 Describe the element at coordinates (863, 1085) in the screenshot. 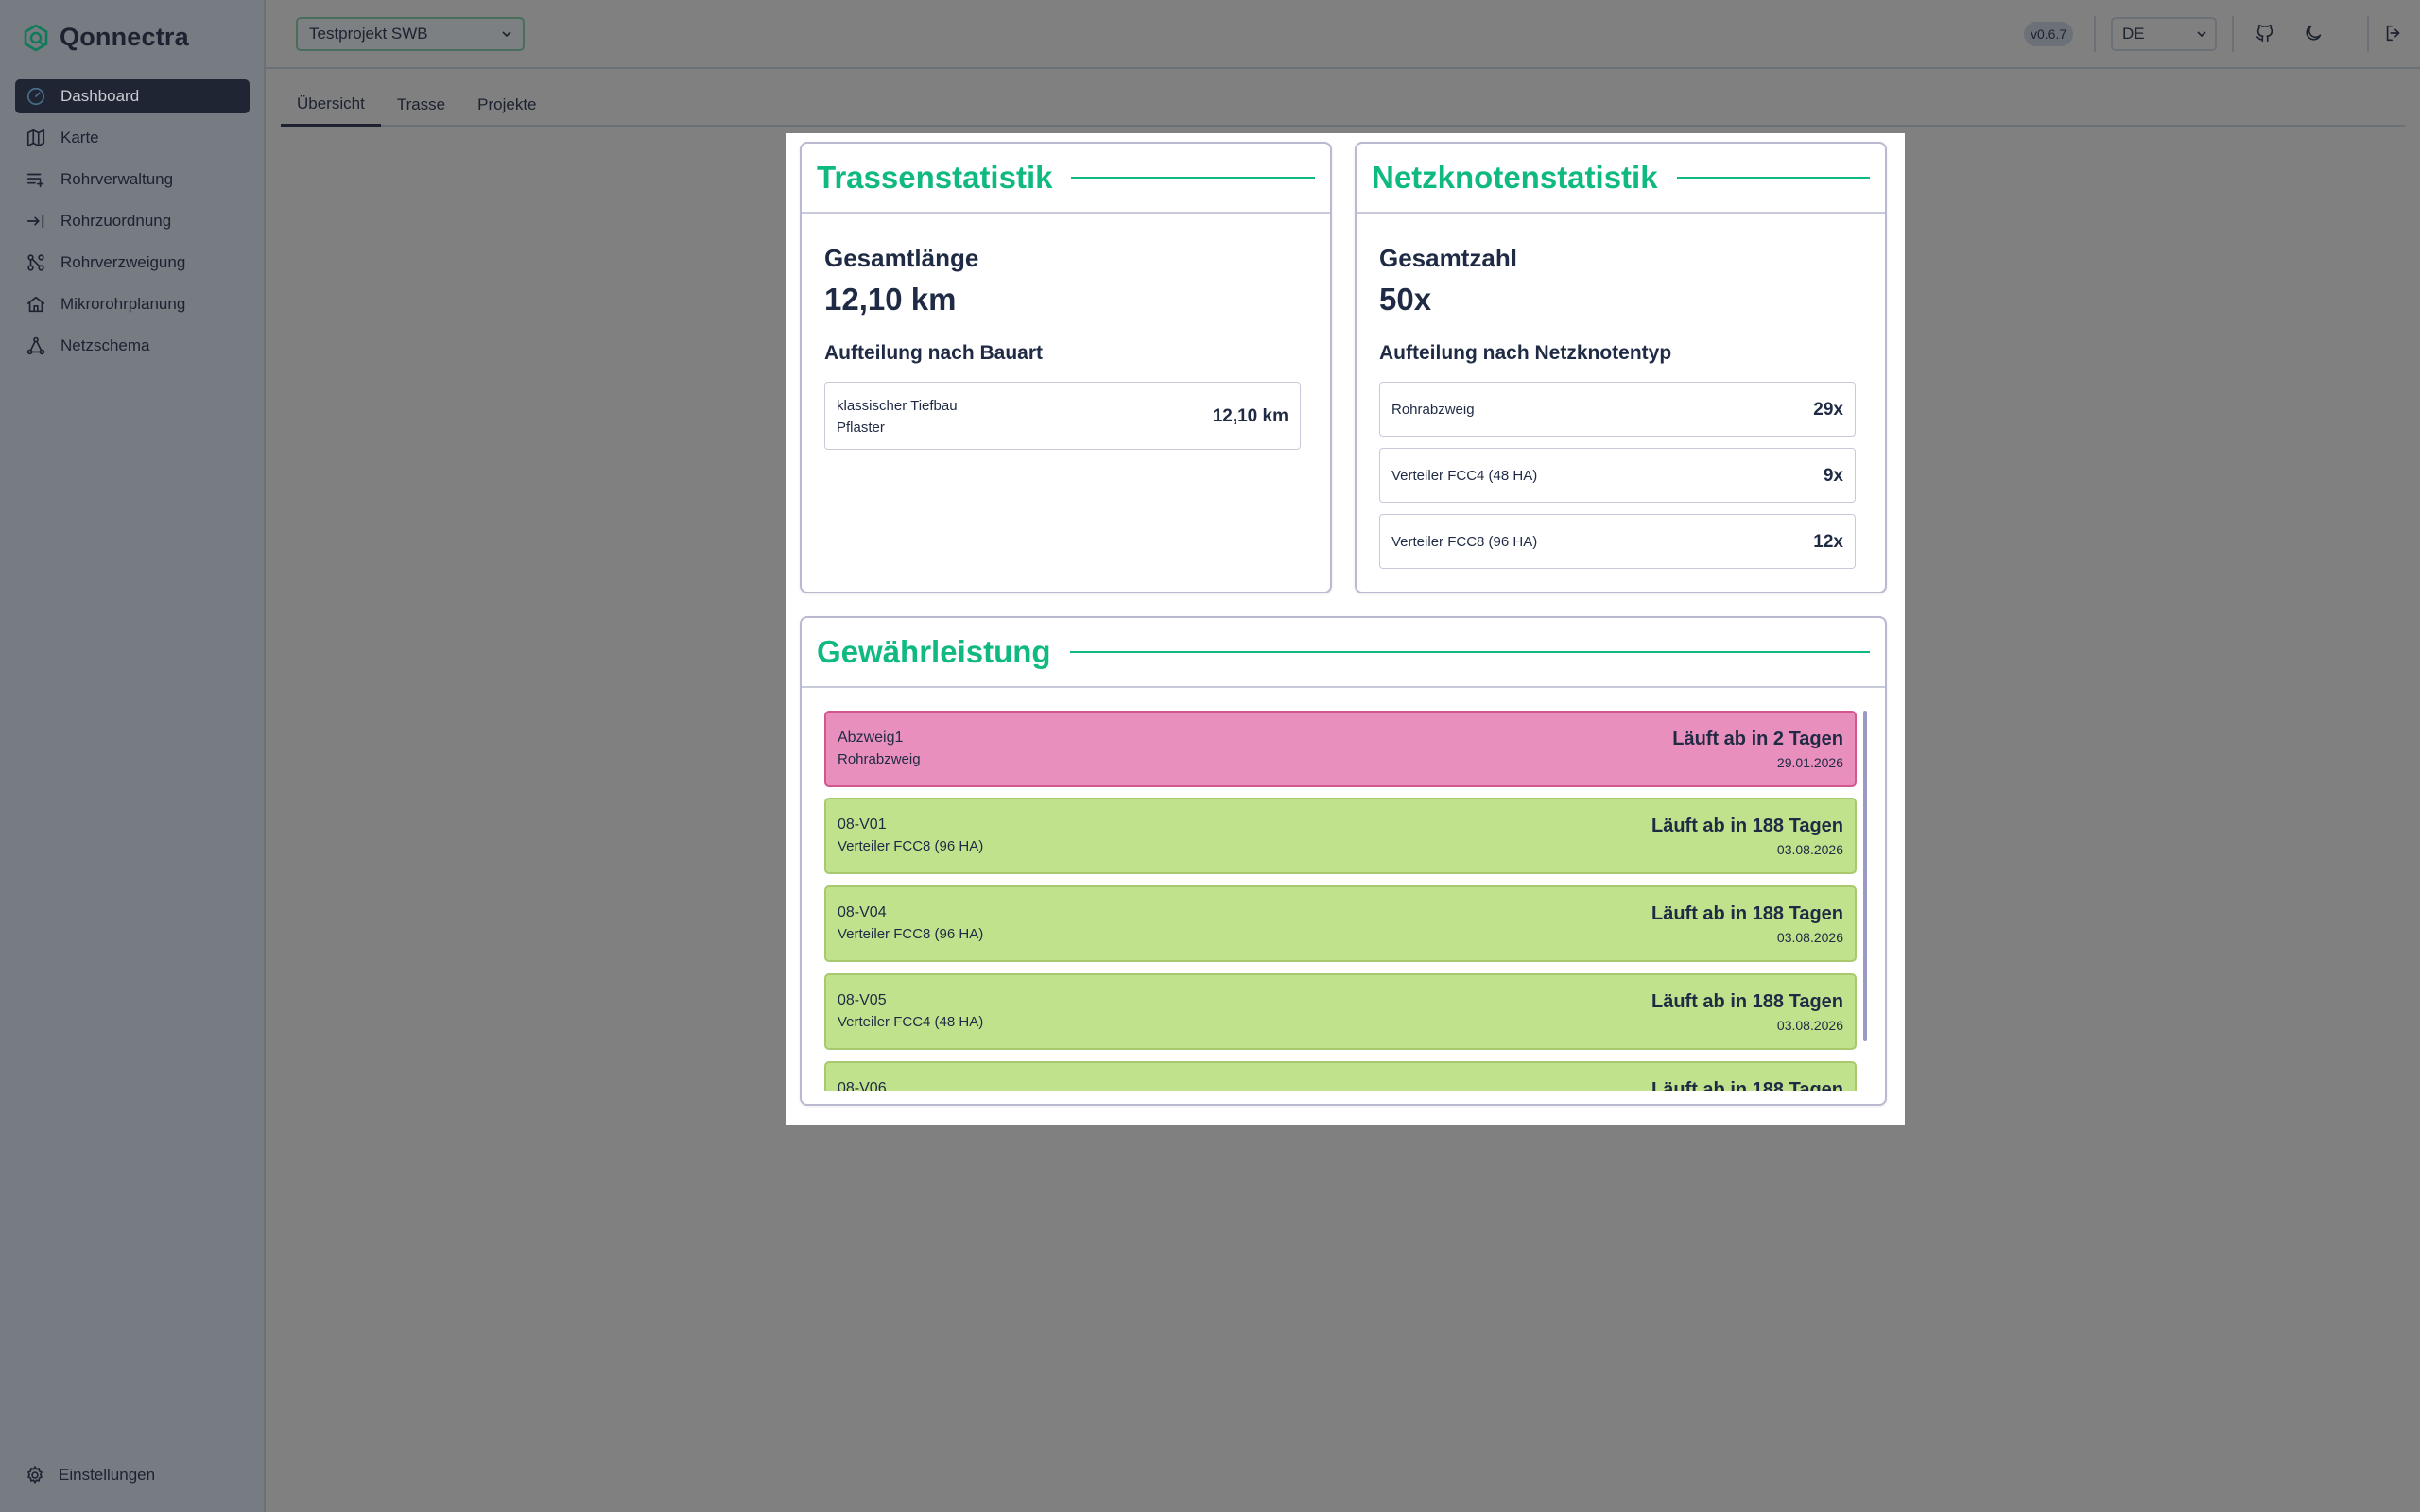

I see `item-name: 08-V06` at that location.